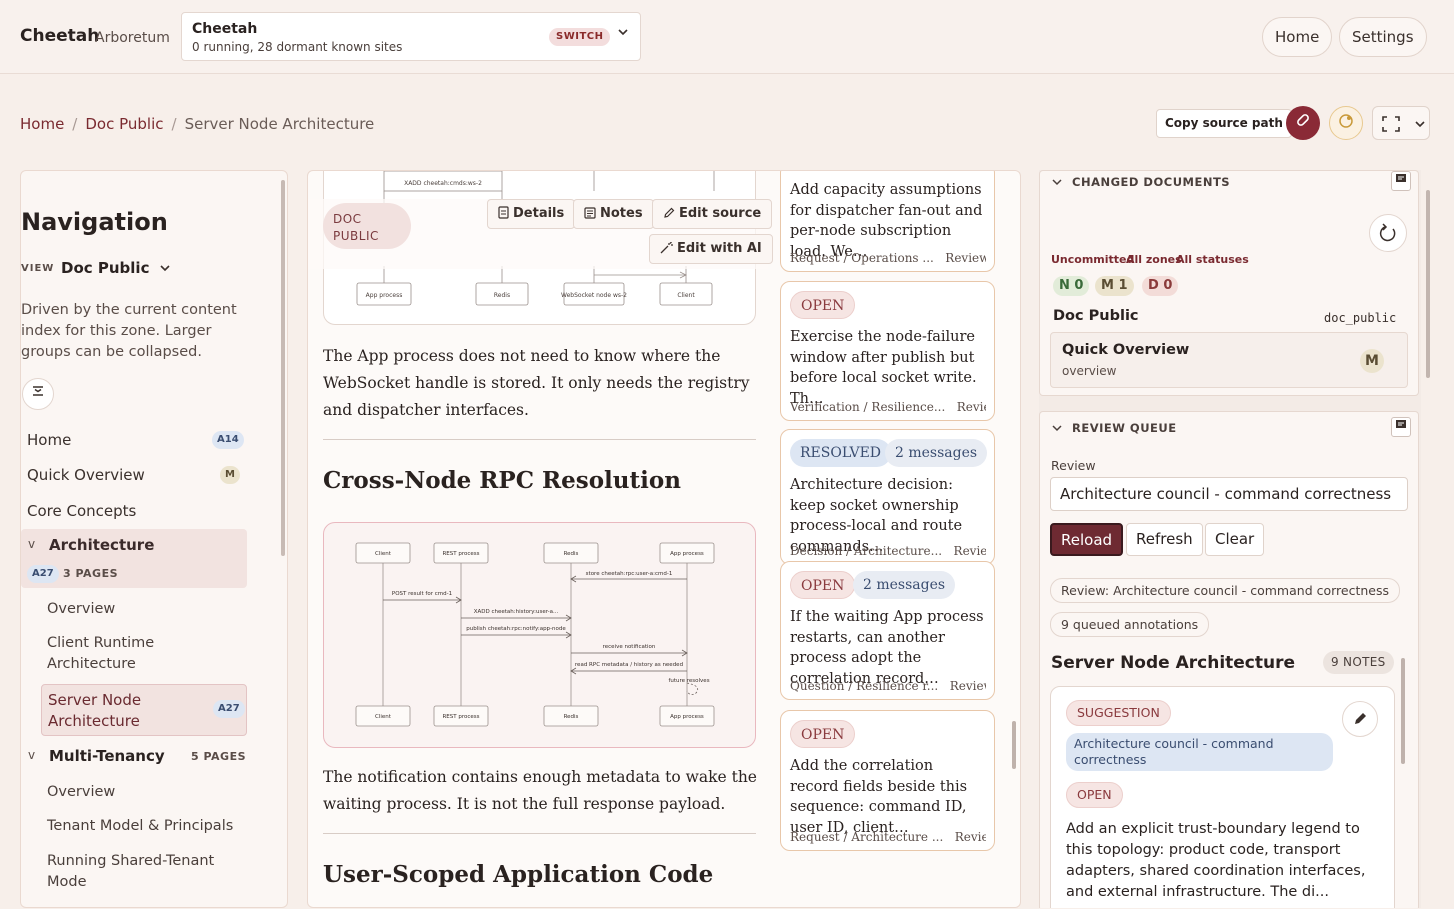  Describe the element at coordinates (841, 453) in the screenshot. I see `status-badge: RESOLVED` at that location.